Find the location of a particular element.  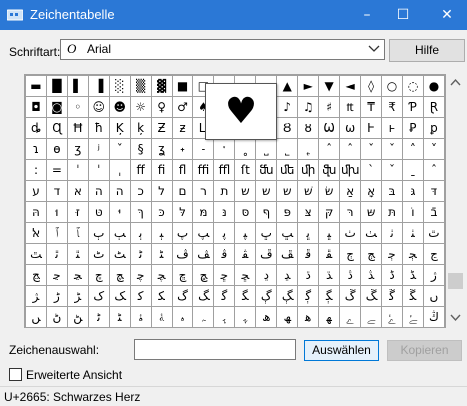

char-cell: ﭝ is located at coordinates (329, 233).